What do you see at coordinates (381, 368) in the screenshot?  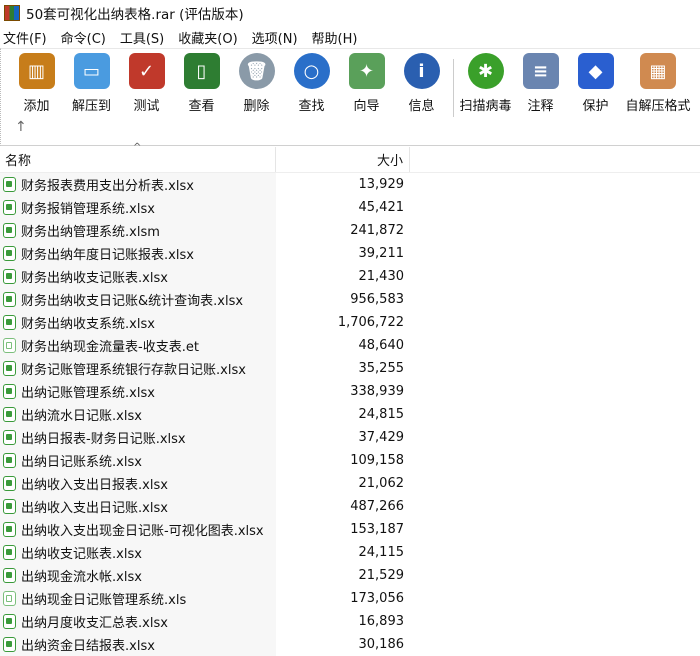 I see `file-size: 35,255` at bounding box center [381, 368].